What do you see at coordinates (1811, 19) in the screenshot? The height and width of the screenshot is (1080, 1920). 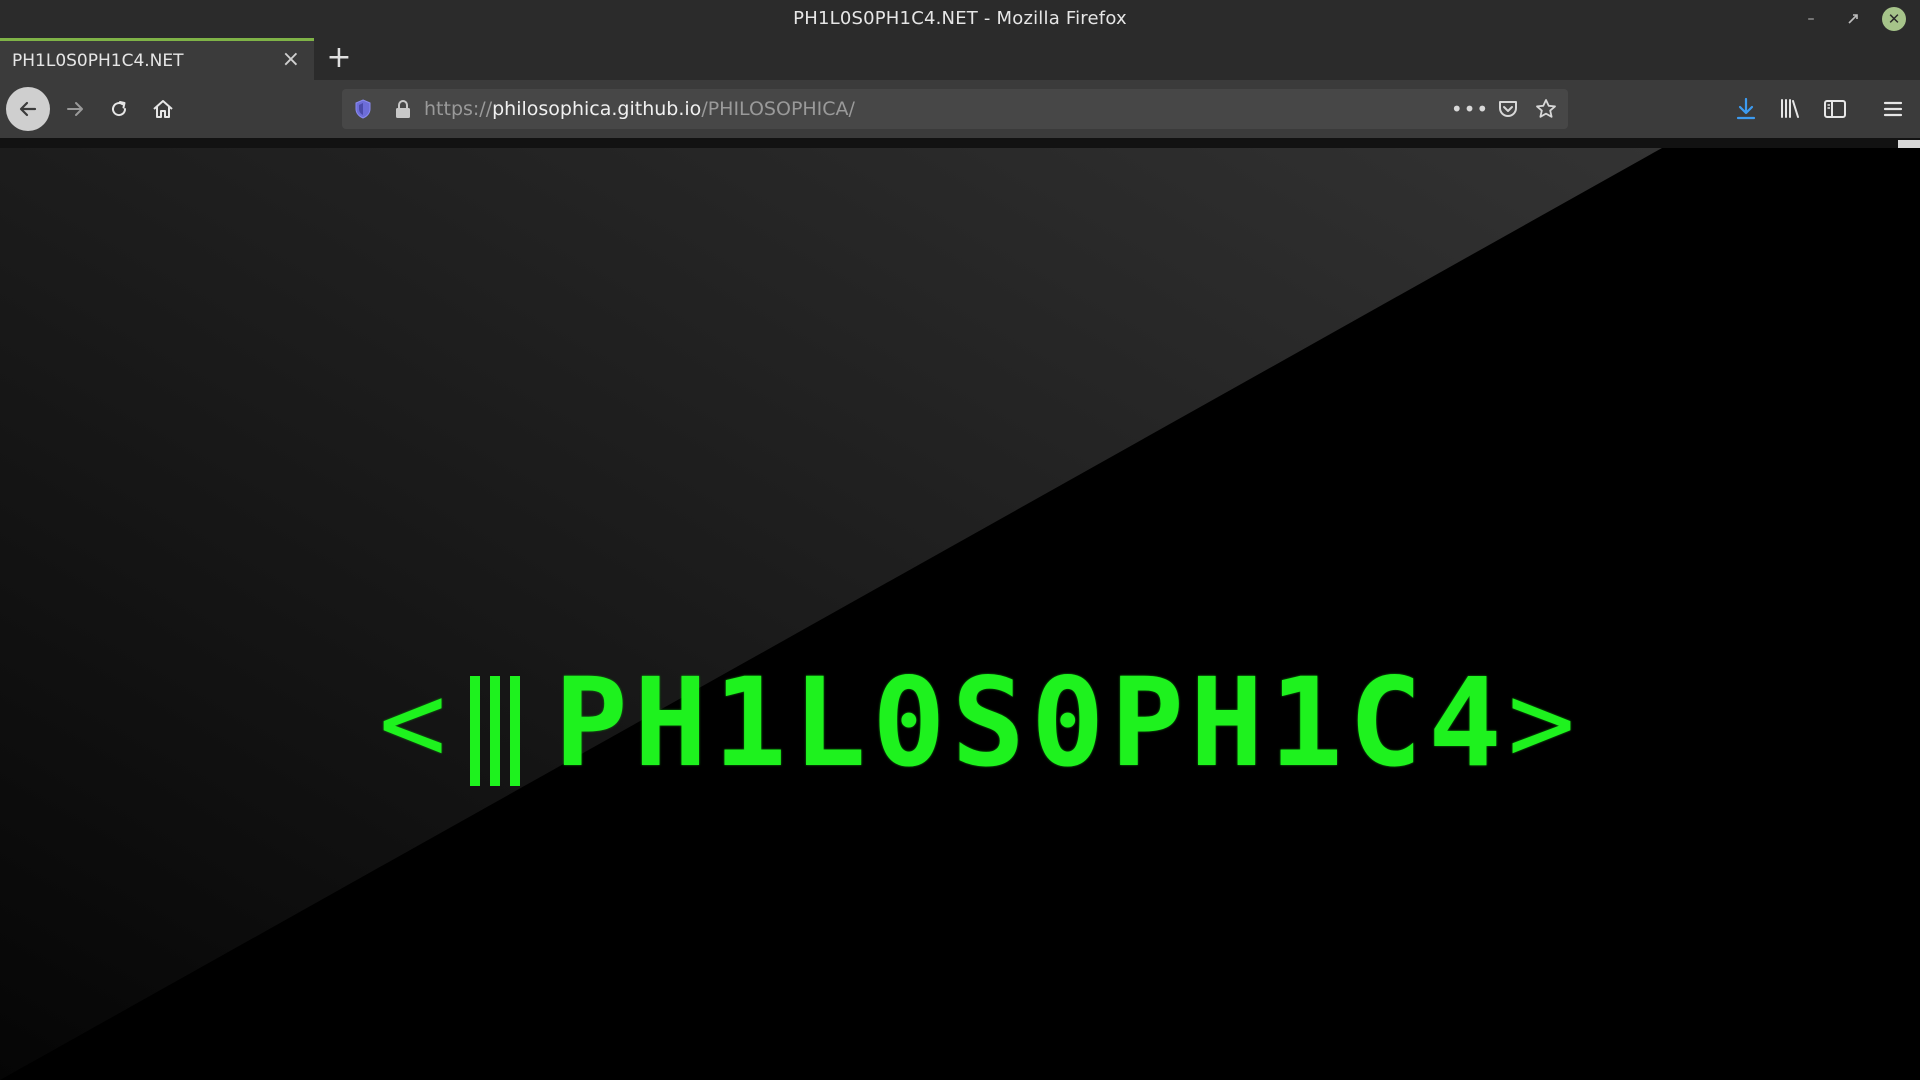 I see `minimize-button: –` at bounding box center [1811, 19].